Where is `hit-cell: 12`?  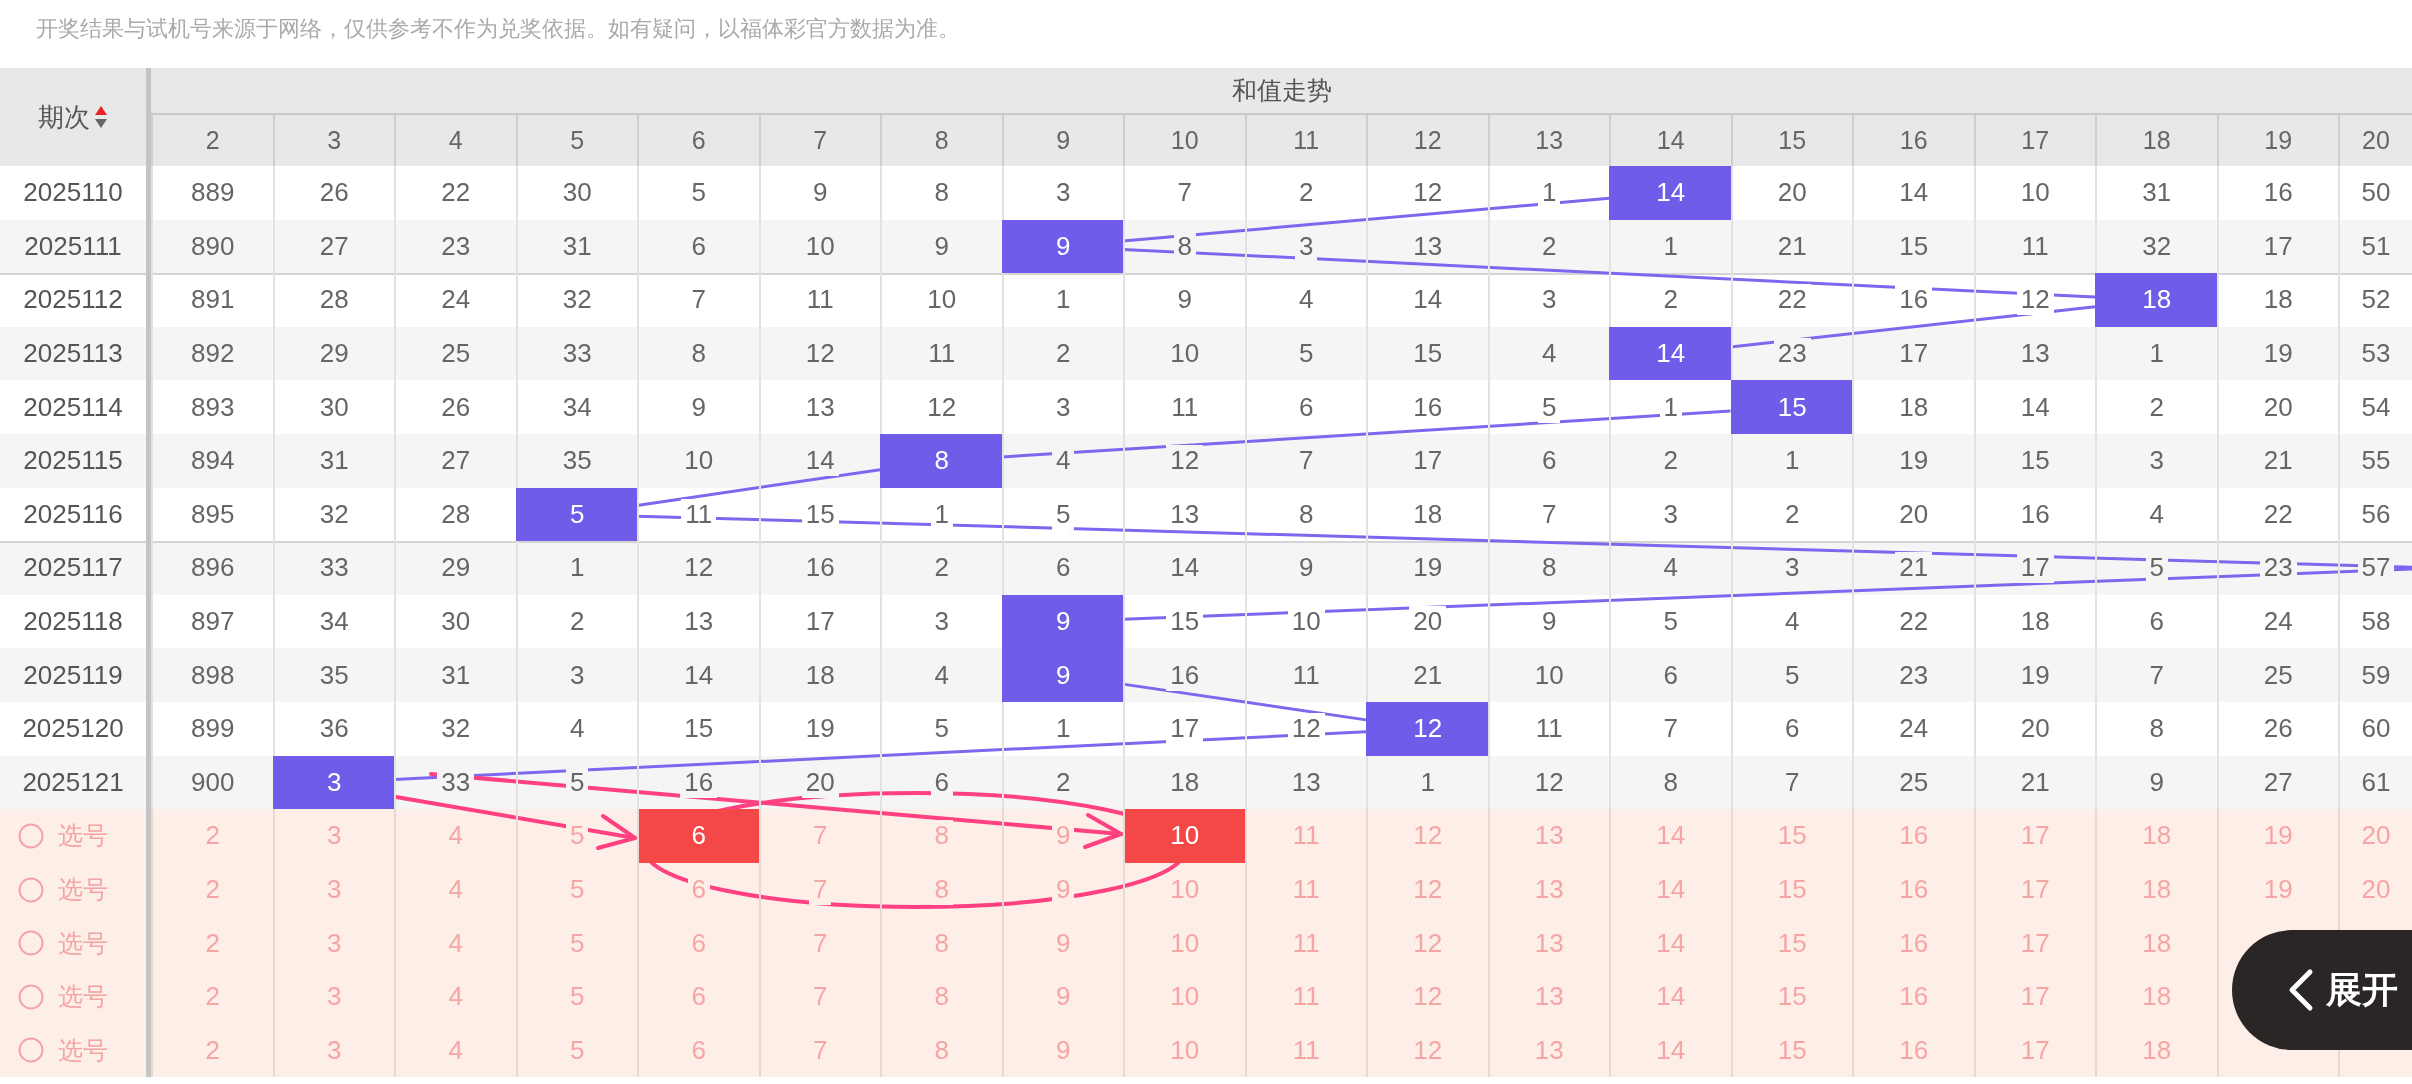
hit-cell: 12 is located at coordinates (1427, 728).